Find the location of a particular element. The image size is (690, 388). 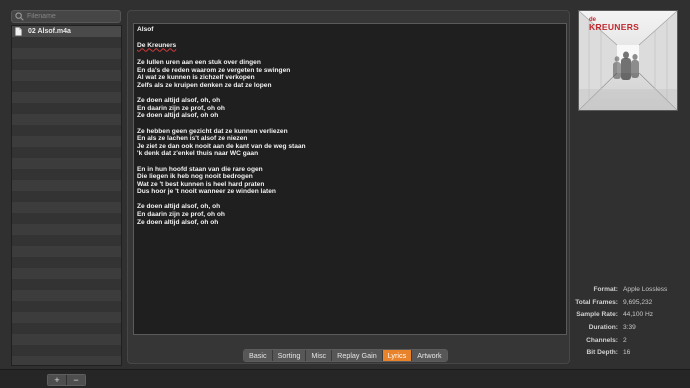

lyrics-artist: De Kreuners is located at coordinates (157, 45).